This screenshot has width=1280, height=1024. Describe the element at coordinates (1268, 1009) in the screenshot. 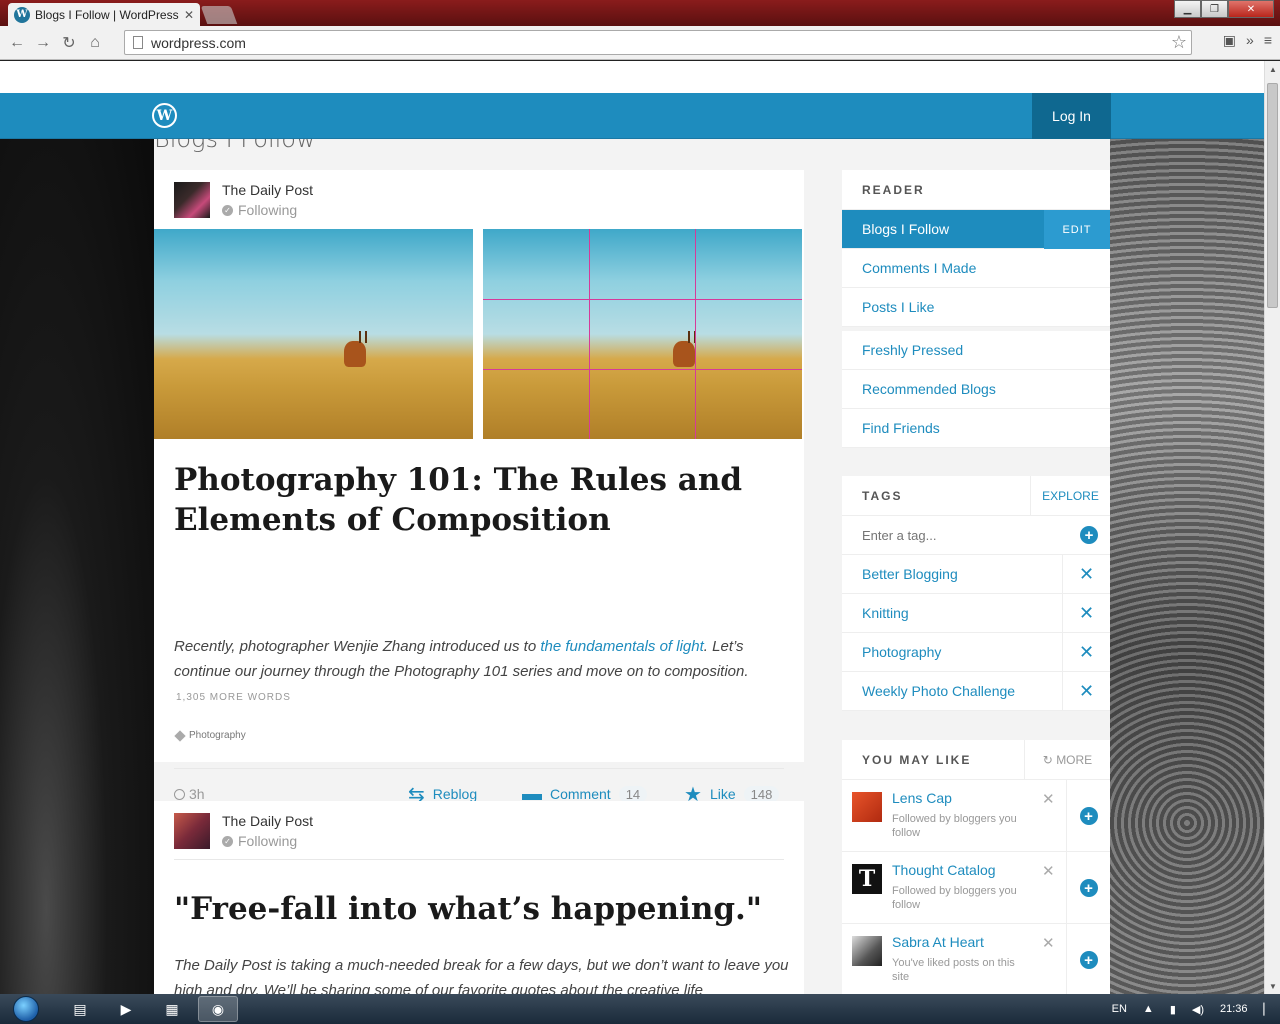

I see `show-desktop-button: ▏` at that location.